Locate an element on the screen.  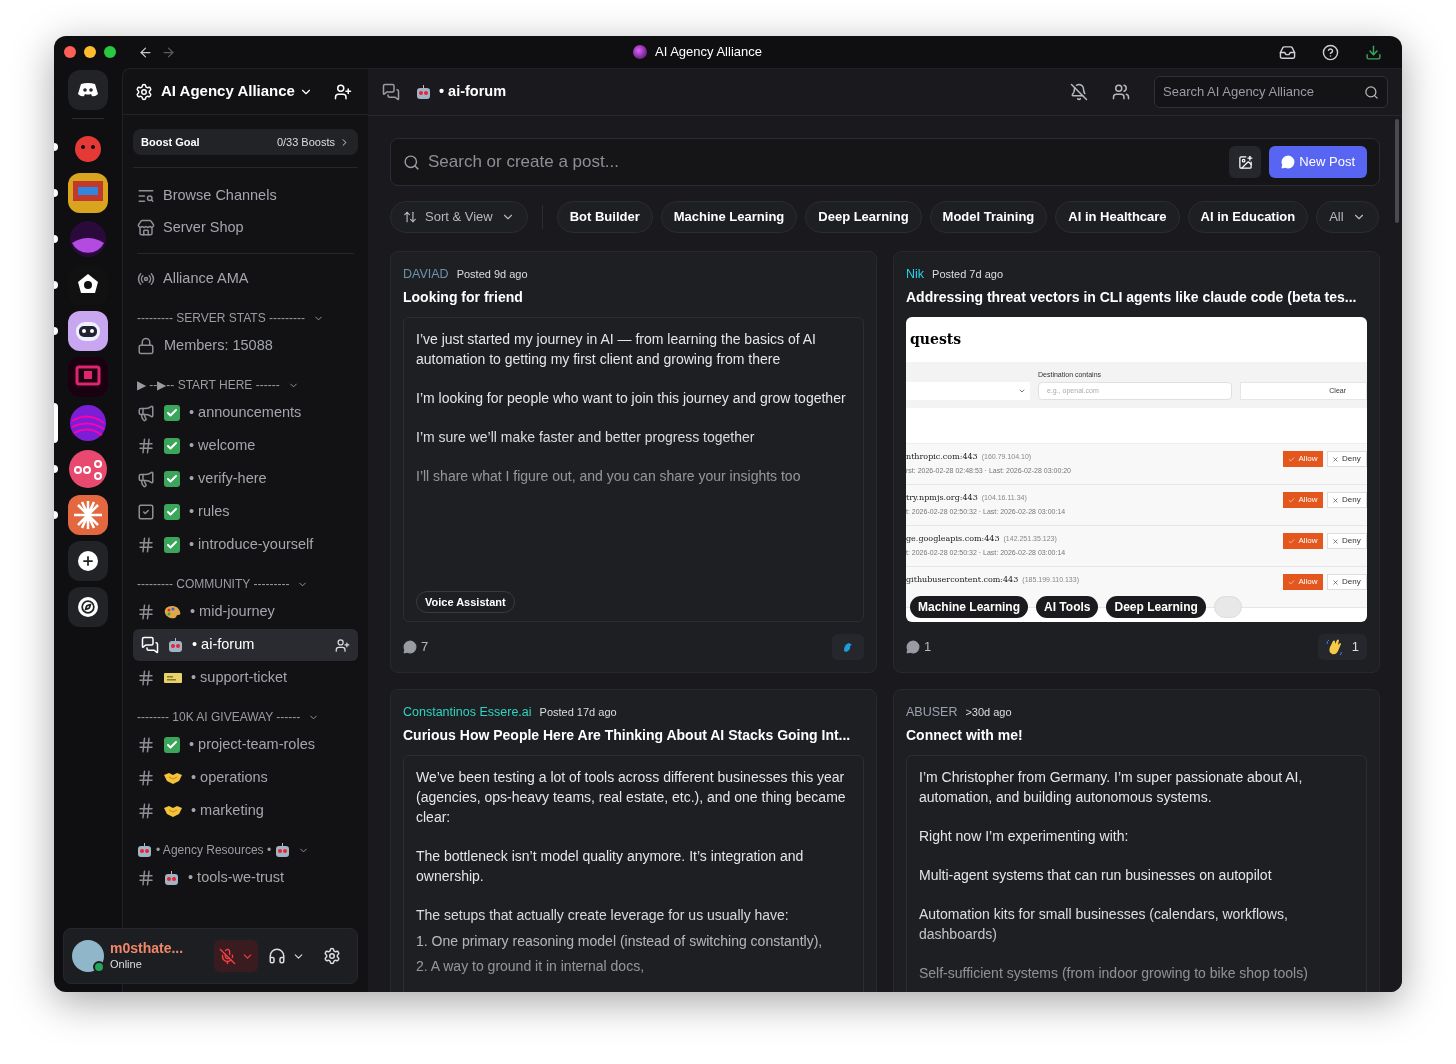
home-button is located at coordinates (88, 90).